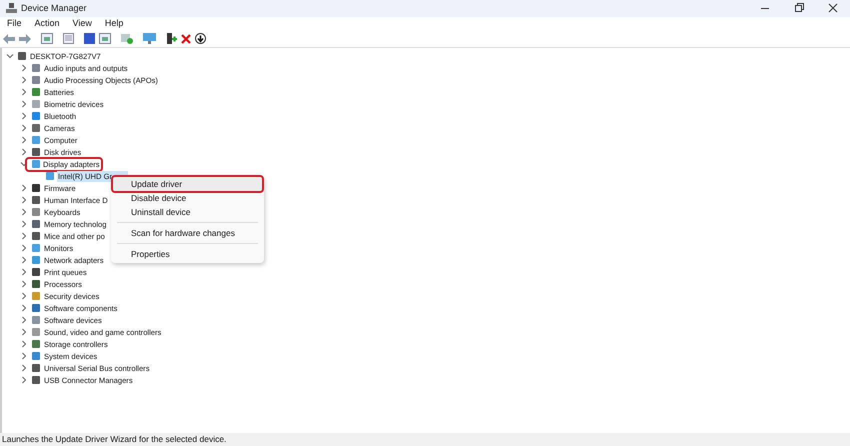 The height and width of the screenshot is (446, 850). What do you see at coordinates (187, 198) in the screenshot?
I see `menu-item: Disable device` at bounding box center [187, 198].